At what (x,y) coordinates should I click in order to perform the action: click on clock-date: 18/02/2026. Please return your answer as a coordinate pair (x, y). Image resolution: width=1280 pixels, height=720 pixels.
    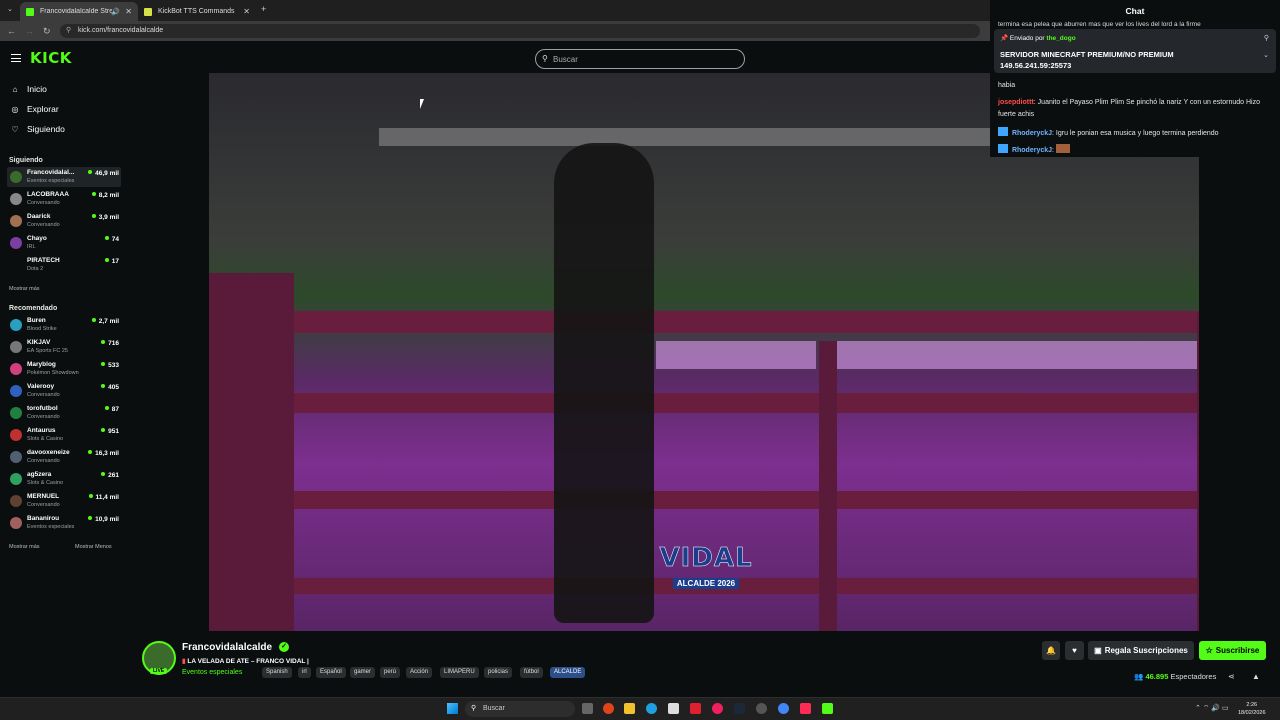
    Looking at the image, I should click on (1252, 713).